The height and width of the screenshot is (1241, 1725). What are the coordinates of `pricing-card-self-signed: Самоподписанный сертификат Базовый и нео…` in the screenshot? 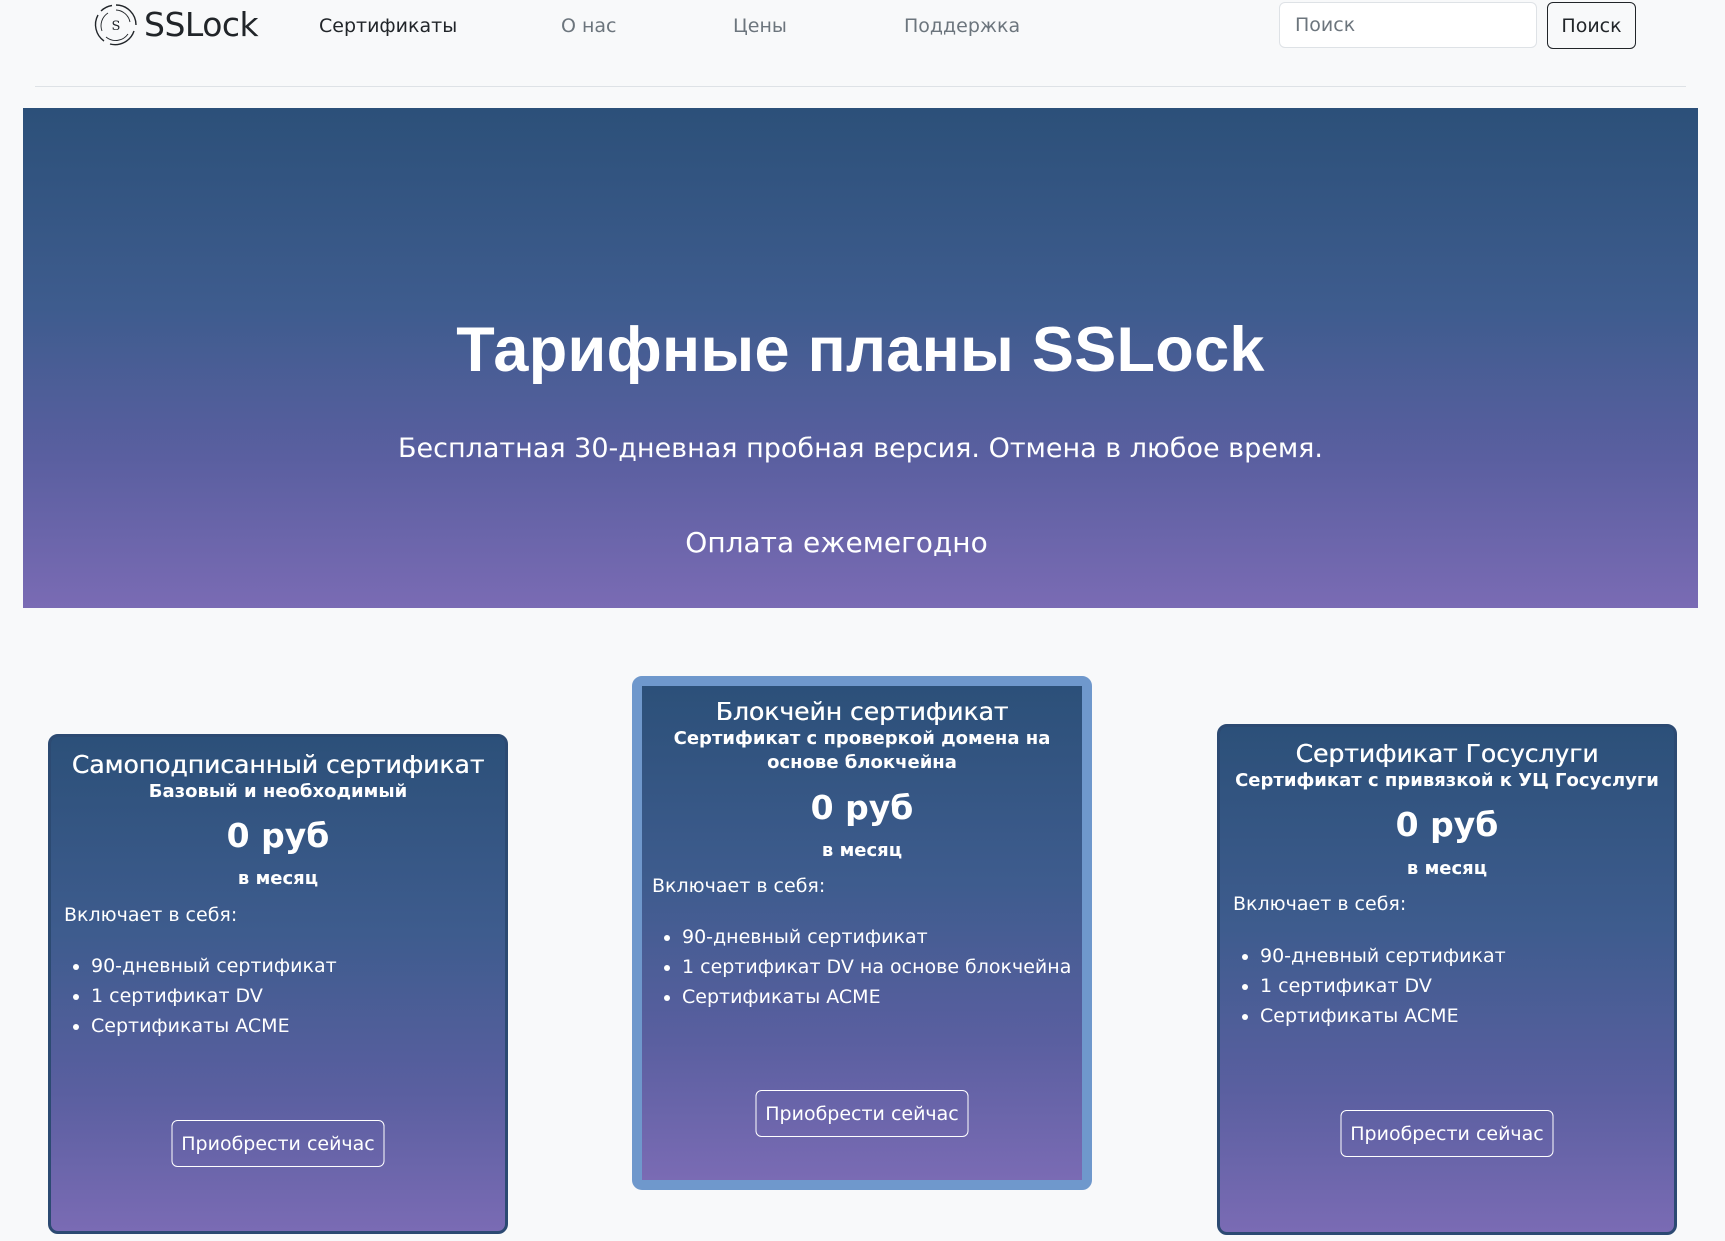 It's located at (278, 984).